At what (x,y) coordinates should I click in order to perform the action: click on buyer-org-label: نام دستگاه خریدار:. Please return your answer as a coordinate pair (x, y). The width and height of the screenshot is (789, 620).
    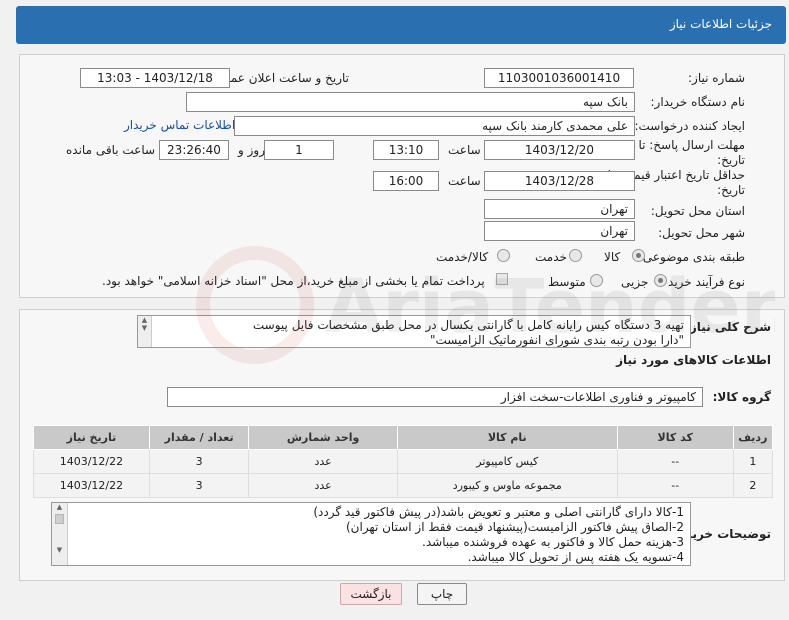
    Looking at the image, I should click on (698, 102).